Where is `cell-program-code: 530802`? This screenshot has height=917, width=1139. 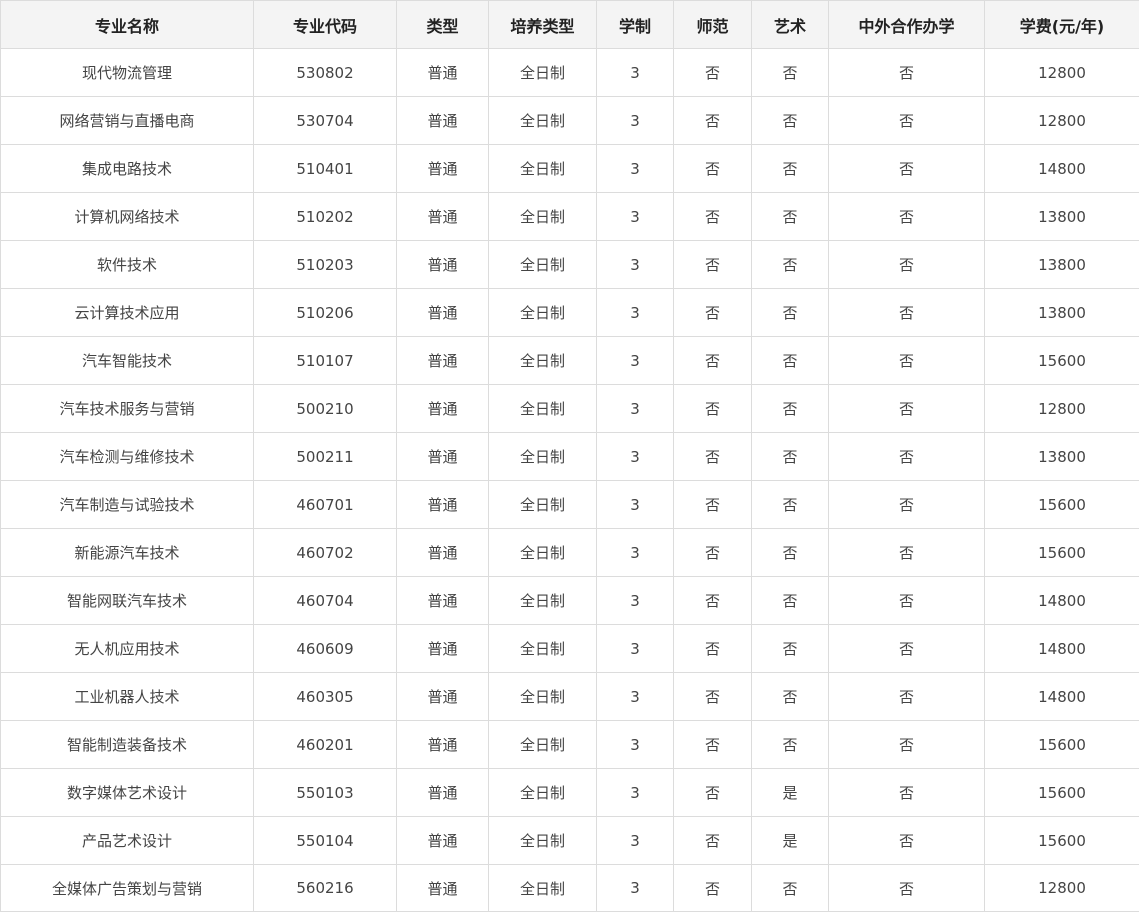 cell-program-code: 530802 is located at coordinates (325, 72).